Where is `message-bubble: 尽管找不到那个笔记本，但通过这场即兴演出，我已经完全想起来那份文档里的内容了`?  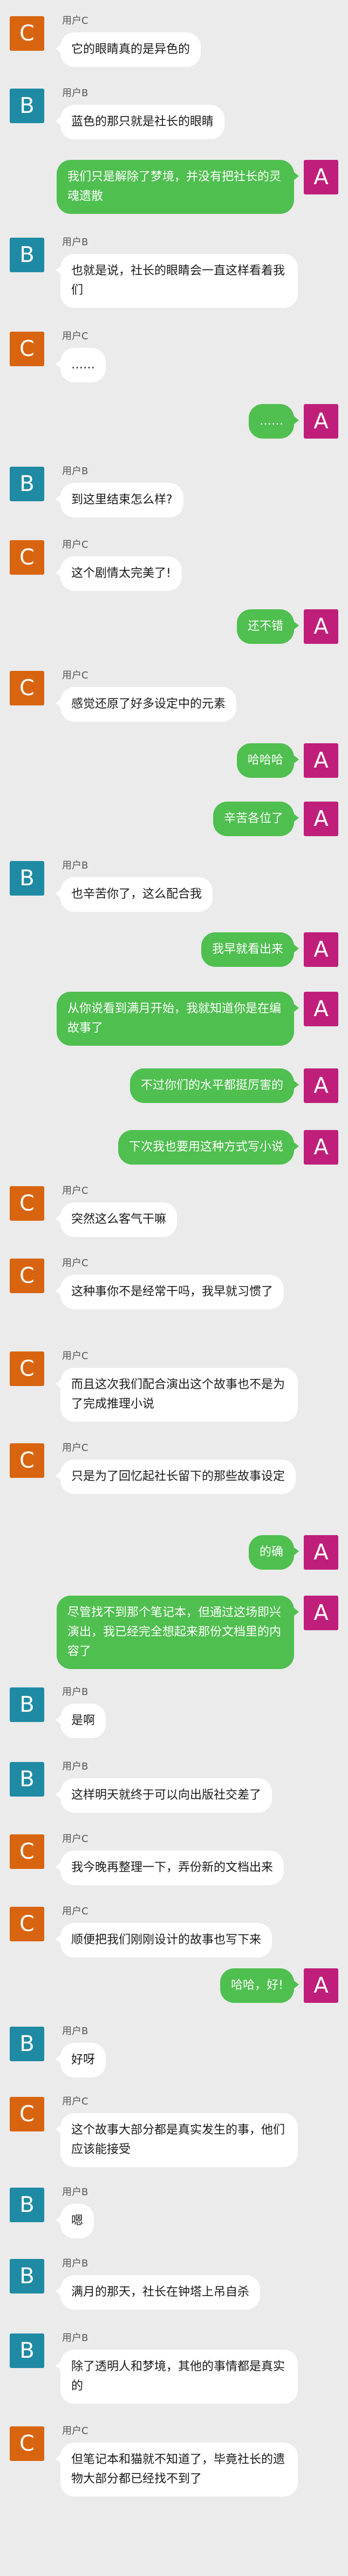
message-bubble: 尽管找不到那个笔记本，但通过这场即兴演出，我已经完全想起来那份文档里的内容了 is located at coordinates (178, 1632).